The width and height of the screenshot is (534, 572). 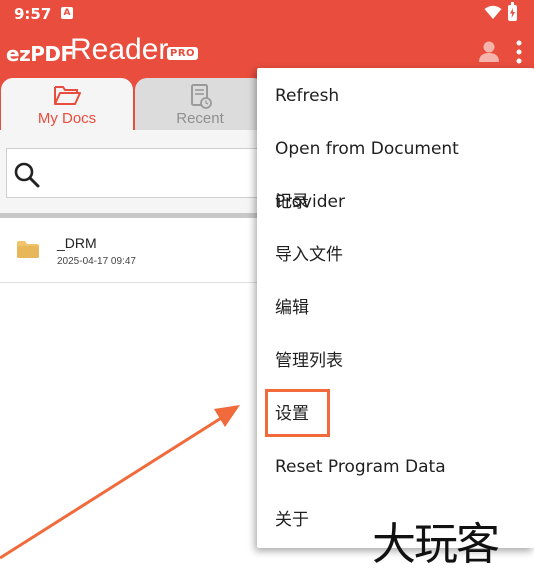 What do you see at coordinates (33, 14) in the screenshot?
I see `status-time: 9:57` at bounding box center [33, 14].